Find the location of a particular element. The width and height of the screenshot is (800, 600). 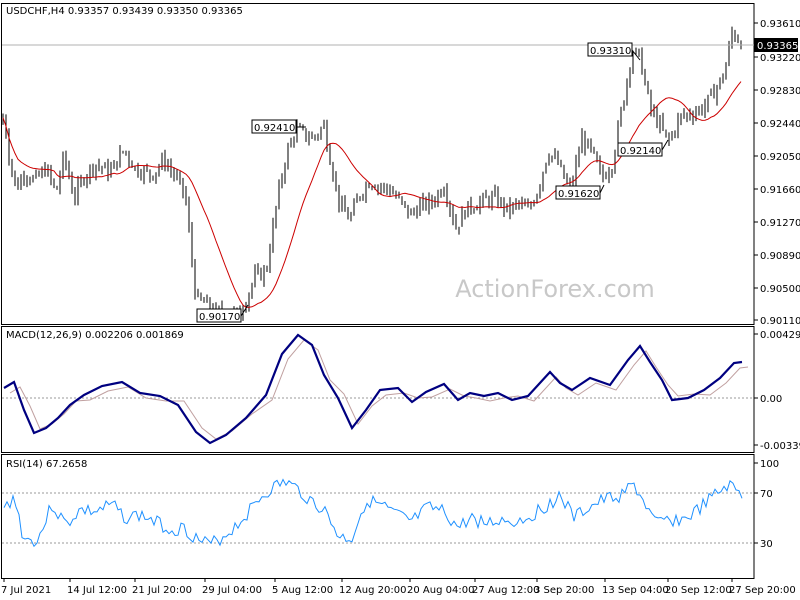

macd-axis-label: 0.004299 is located at coordinates (780, 335).